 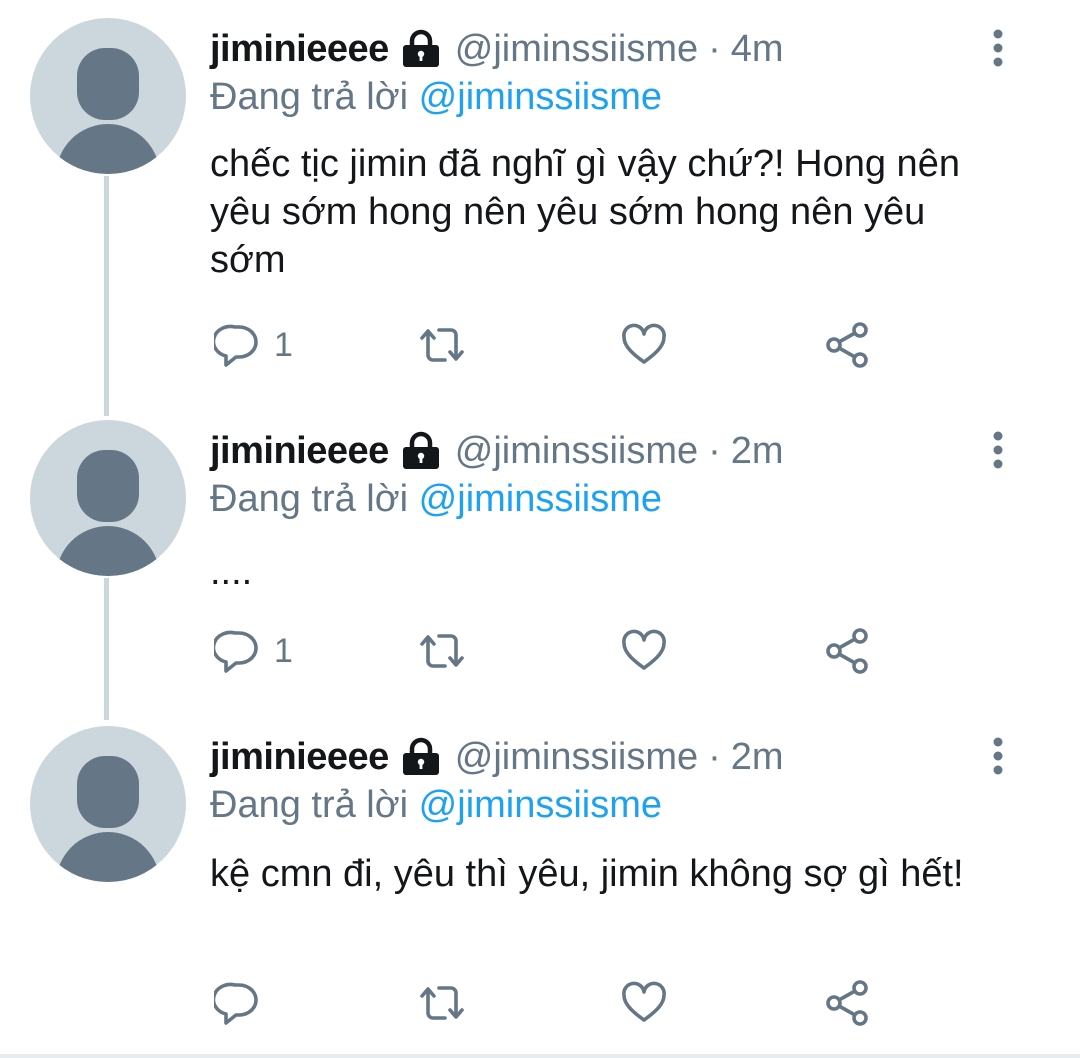 I want to click on reply-button, so click(x=244, y=1003).